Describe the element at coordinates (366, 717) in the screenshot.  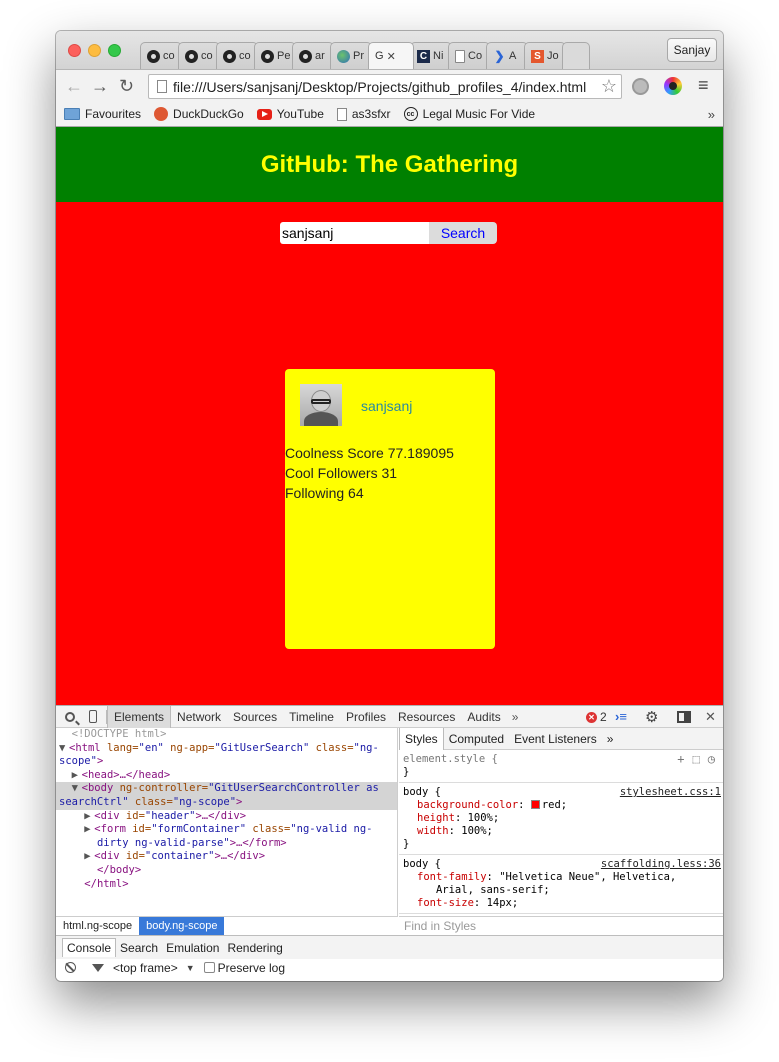
I see `devtools-tab-profiles: Profiles` at that location.